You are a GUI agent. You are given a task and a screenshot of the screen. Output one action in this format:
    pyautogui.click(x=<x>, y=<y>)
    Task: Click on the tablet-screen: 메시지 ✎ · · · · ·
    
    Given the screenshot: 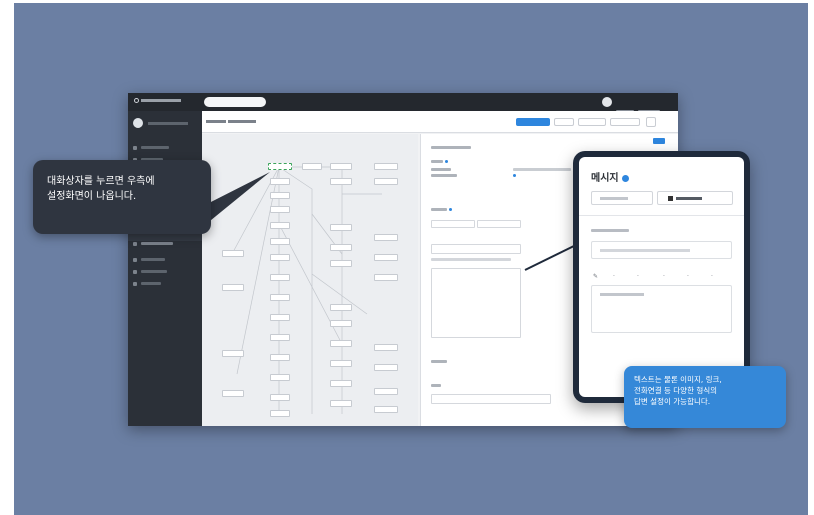 What is the action you would take?
    pyautogui.click(x=661, y=277)
    